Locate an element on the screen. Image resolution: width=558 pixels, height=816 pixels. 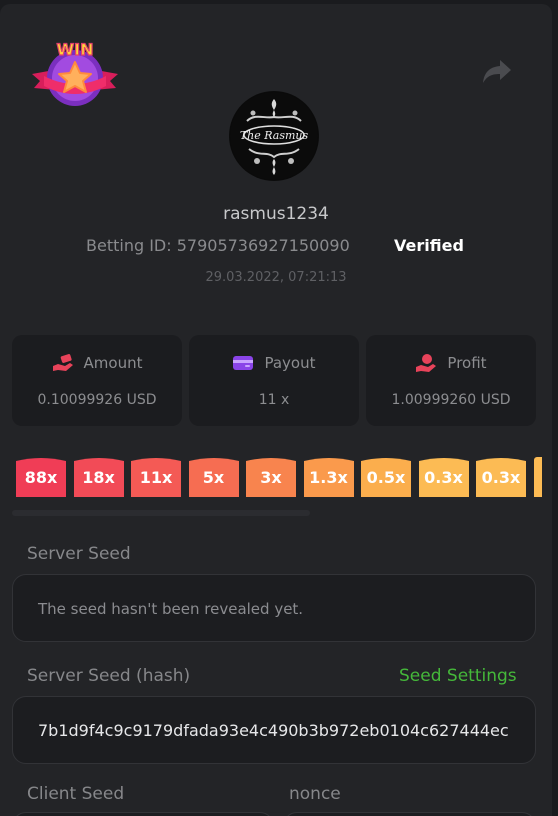
multiplier-chip: 11x is located at coordinates (156, 477).